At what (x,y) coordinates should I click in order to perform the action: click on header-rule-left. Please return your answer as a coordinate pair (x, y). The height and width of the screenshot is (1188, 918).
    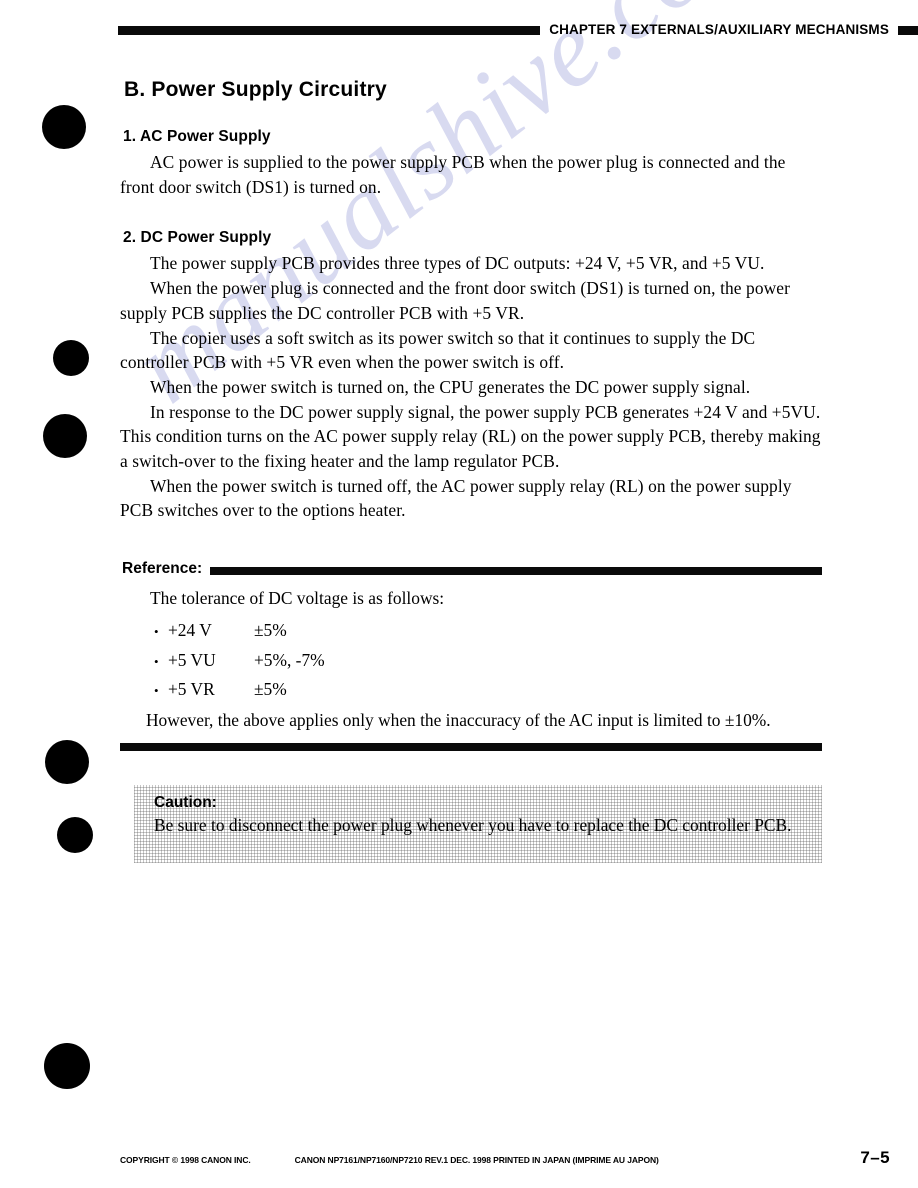
    Looking at the image, I should click on (329, 30).